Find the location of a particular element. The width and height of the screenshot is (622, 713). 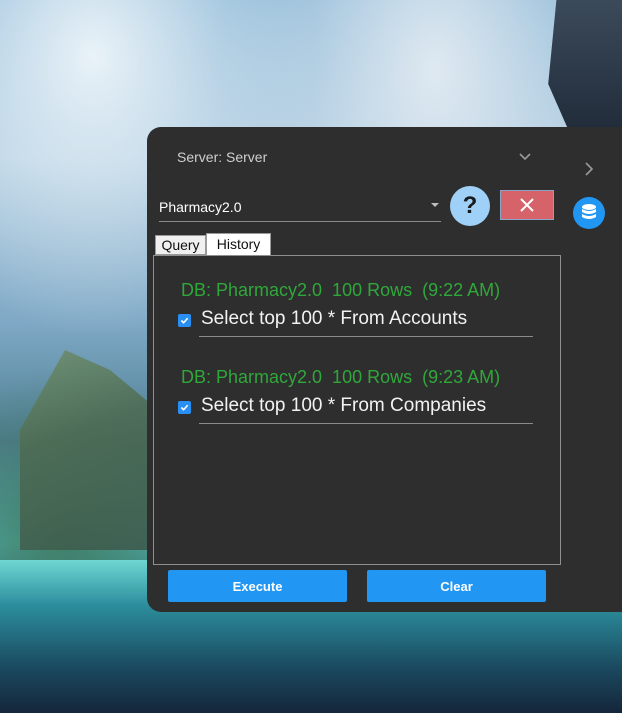

history-item-query: Select top 100 * From Accounts is located at coordinates (334, 318).